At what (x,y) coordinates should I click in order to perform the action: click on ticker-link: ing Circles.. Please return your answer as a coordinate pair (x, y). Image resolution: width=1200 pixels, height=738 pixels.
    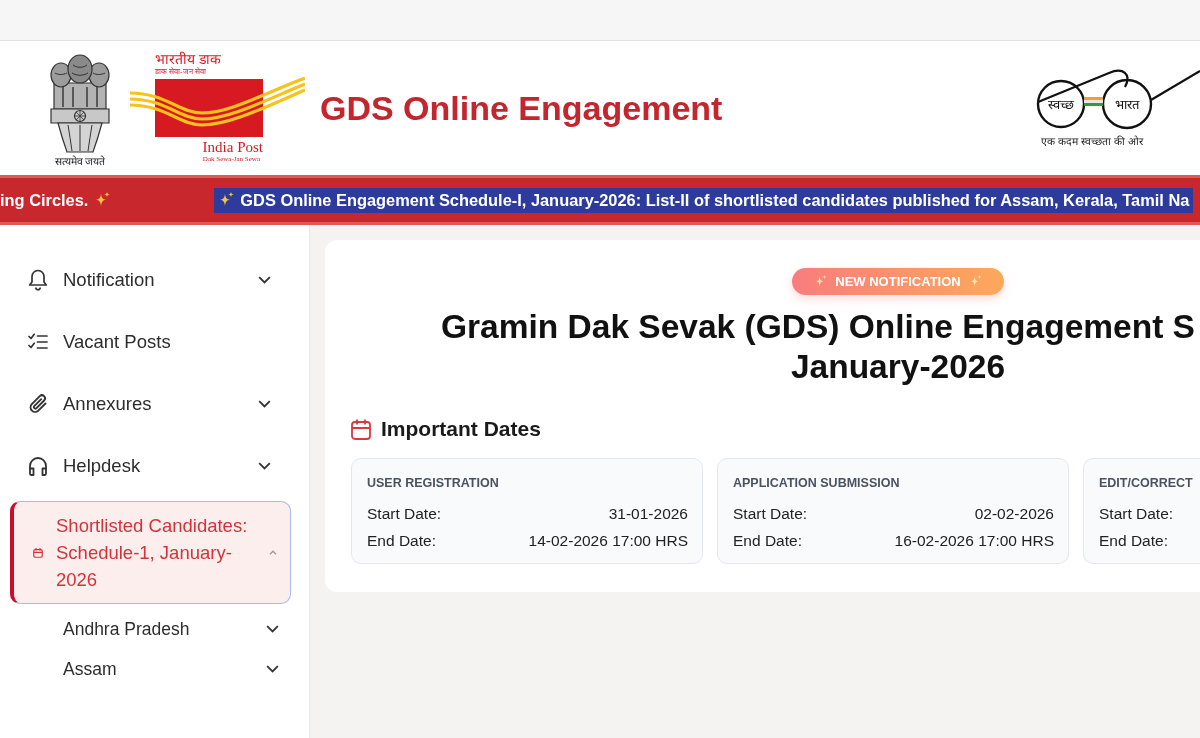
    Looking at the image, I should click on (57, 200).